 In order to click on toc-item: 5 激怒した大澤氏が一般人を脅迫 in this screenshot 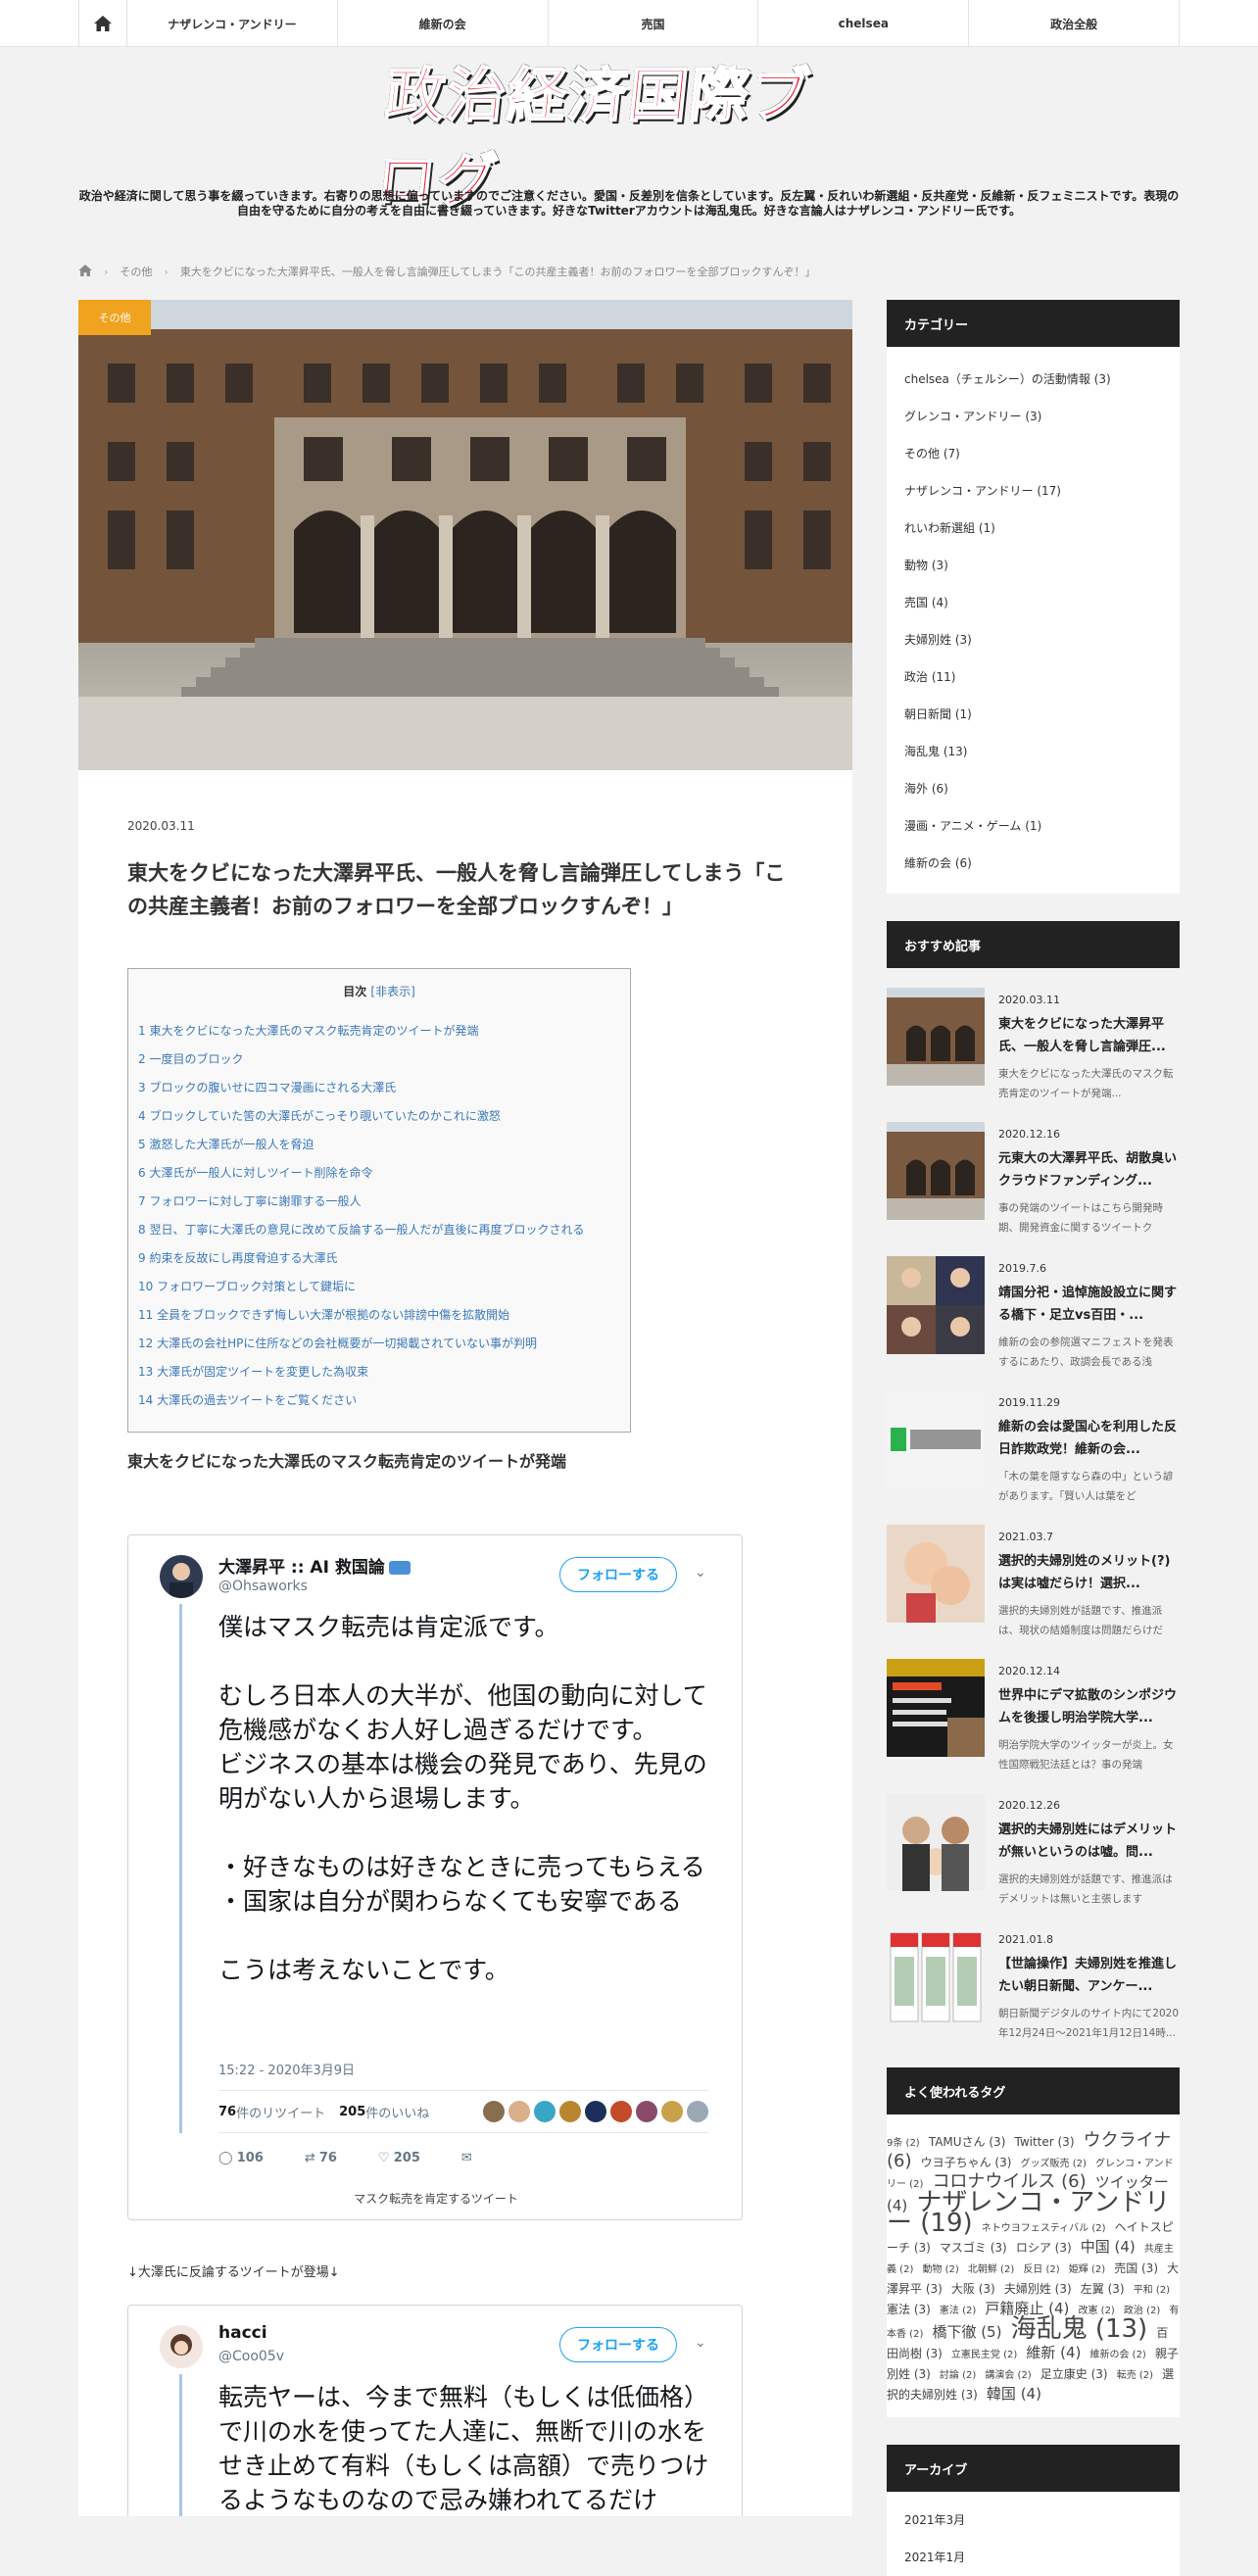, I will do `click(379, 1145)`.